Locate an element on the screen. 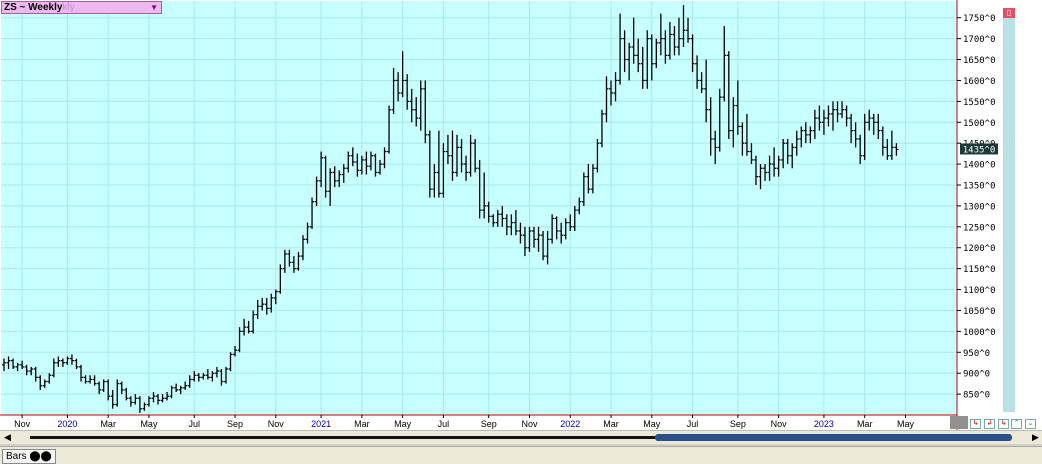 The width and height of the screenshot is (1042, 464). panel-toggle-icon: ▯ is located at coordinates (1009, 13).